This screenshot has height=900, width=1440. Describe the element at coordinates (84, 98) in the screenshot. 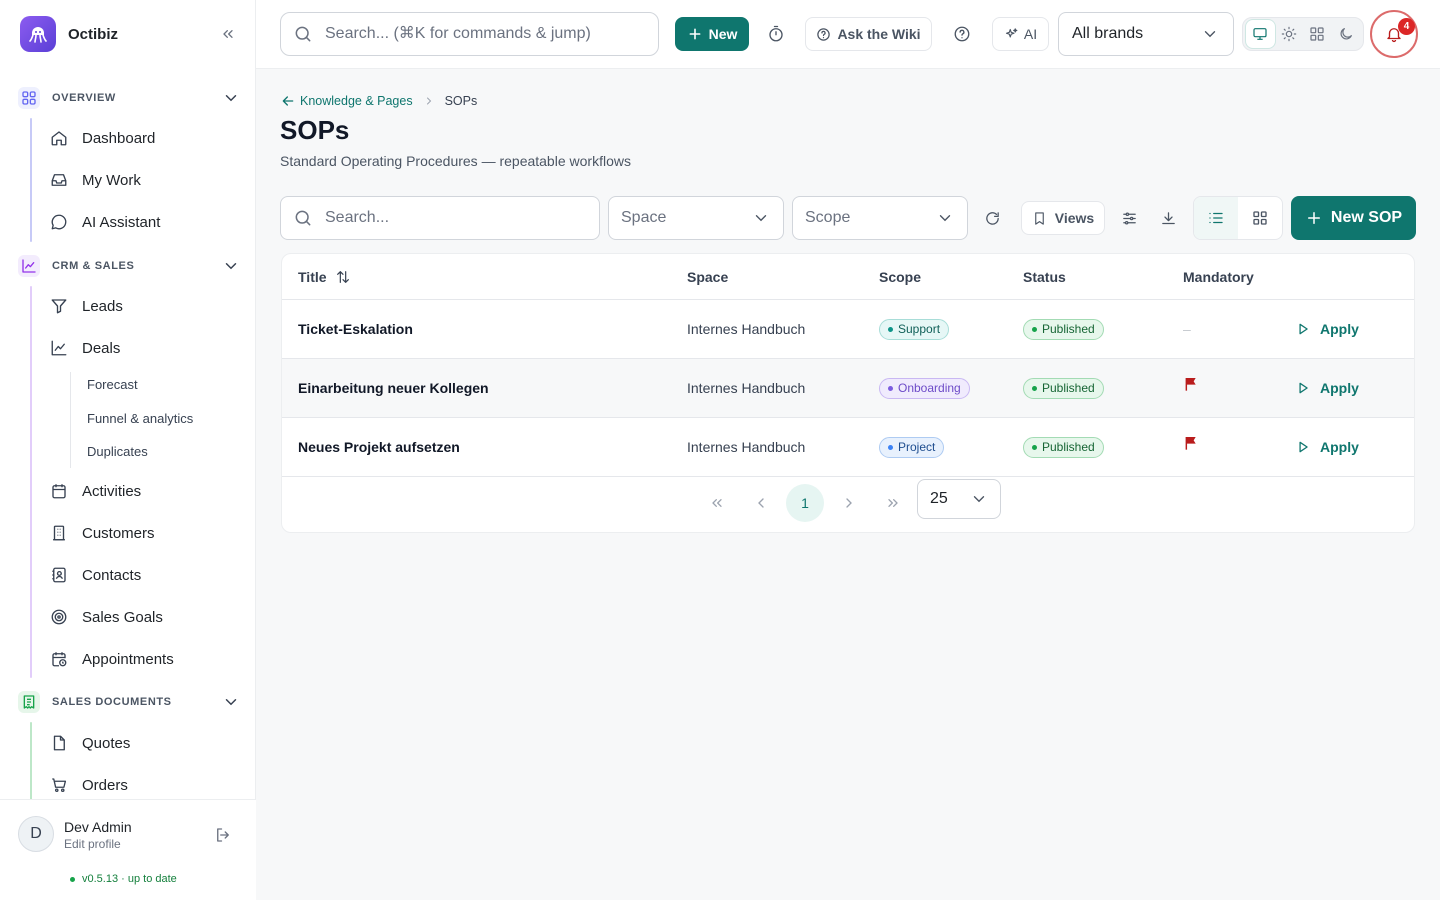

I see `group-title: OVERVIEW` at that location.